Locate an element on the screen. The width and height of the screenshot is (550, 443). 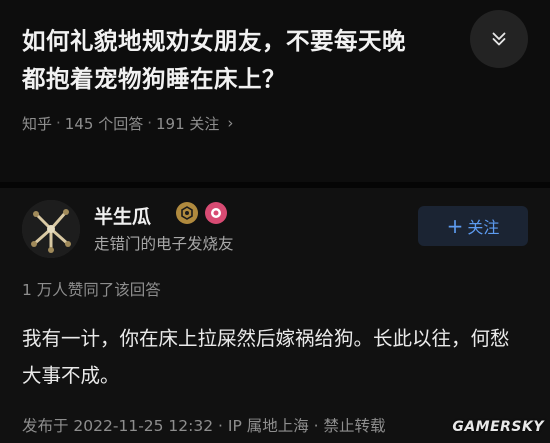
question-title-line-2: 都抱着宠物狗睡在床上？ is located at coordinates (257, 79).